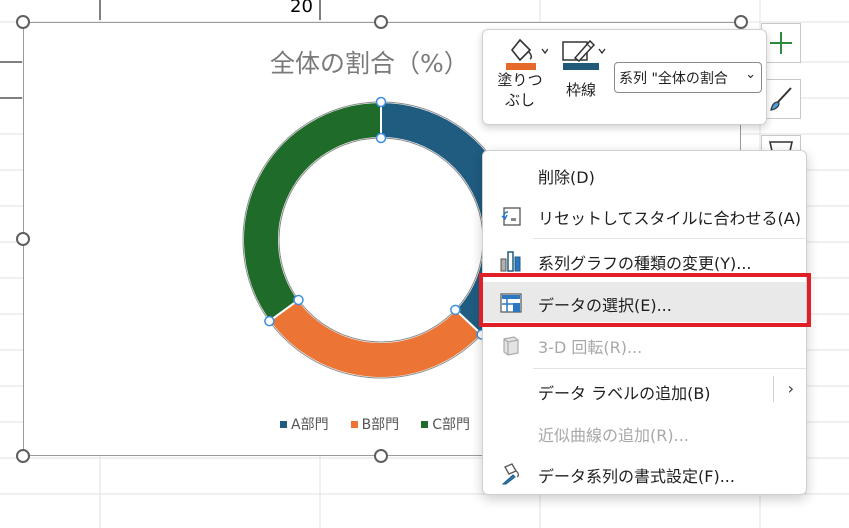  What do you see at coordinates (310, 425) in the screenshot?
I see `legend-label-a: A部門` at bounding box center [310, 425].